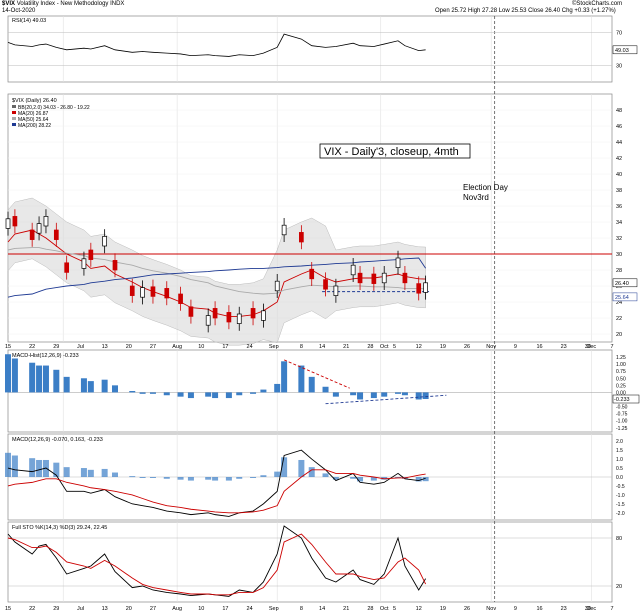 The image size is (640, 614). Describe the element at coordinates (619, 191) in the screenshot. I see `price-tick-label: 38` at that location.